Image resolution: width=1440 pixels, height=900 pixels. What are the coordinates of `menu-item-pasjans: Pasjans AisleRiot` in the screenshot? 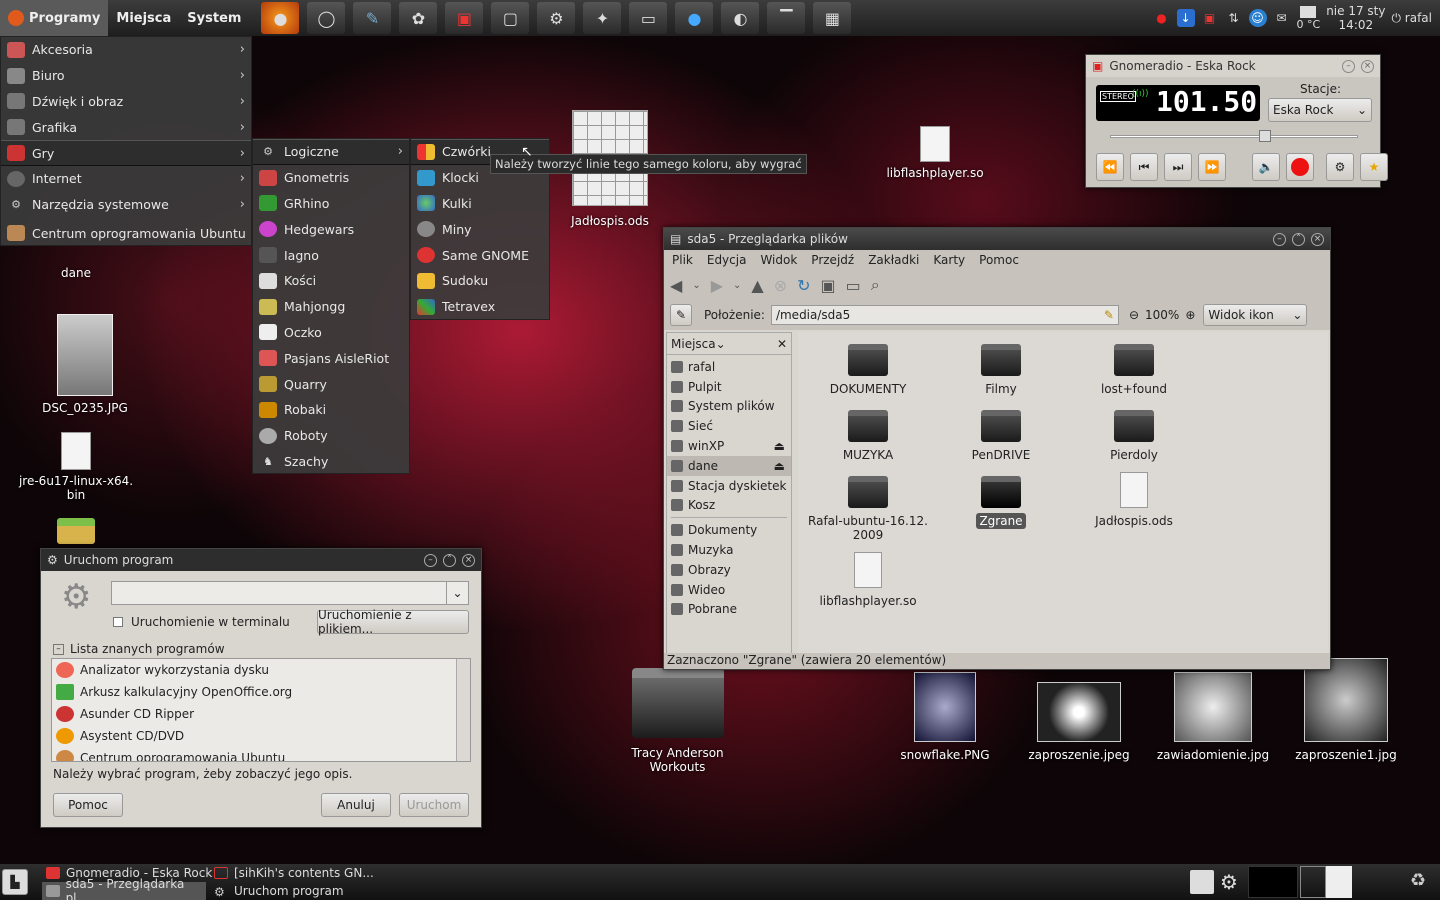 It's located at (331, 358).